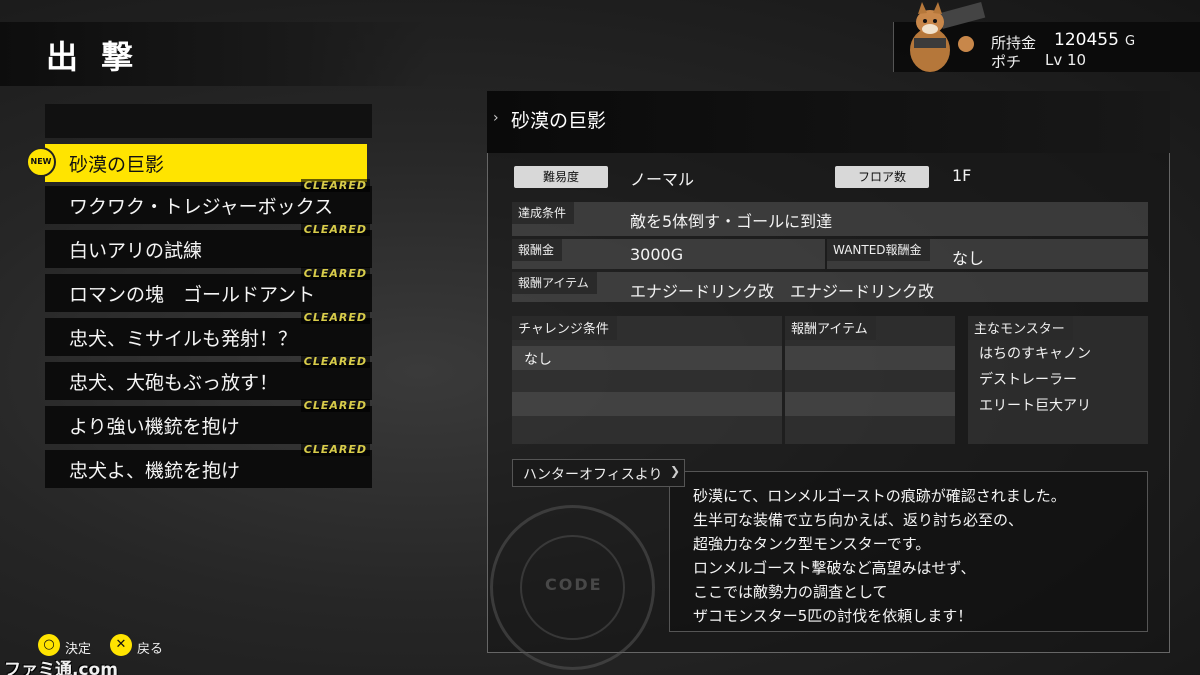 This screenshot has height=675, width=1200. What do you see at coordinates (496, 118) in the screenshot?
I see `chevron-right-icon: ›` at bounding box center [496, 118].